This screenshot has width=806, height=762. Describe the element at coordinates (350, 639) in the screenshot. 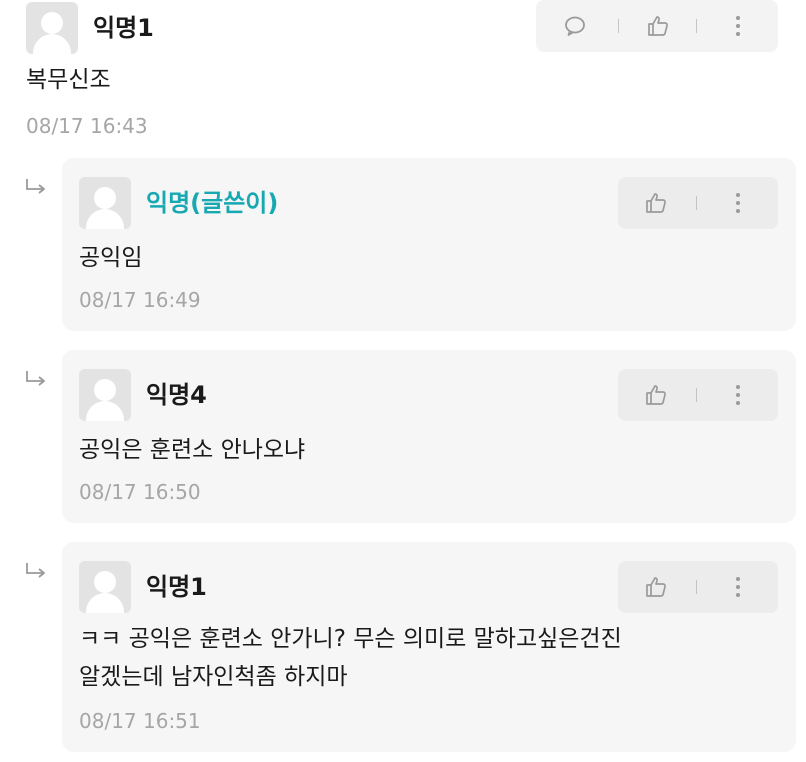

I see `reply-text: ㅋㅋ 공익은 훈련소 안가니? 무슨 의미로 말하고싶은건진` at that location.